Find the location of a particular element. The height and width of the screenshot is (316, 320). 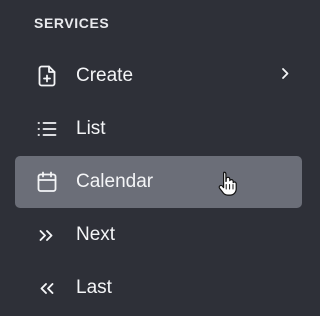

menu-item-label: Last is located at coordinates (94, 287).